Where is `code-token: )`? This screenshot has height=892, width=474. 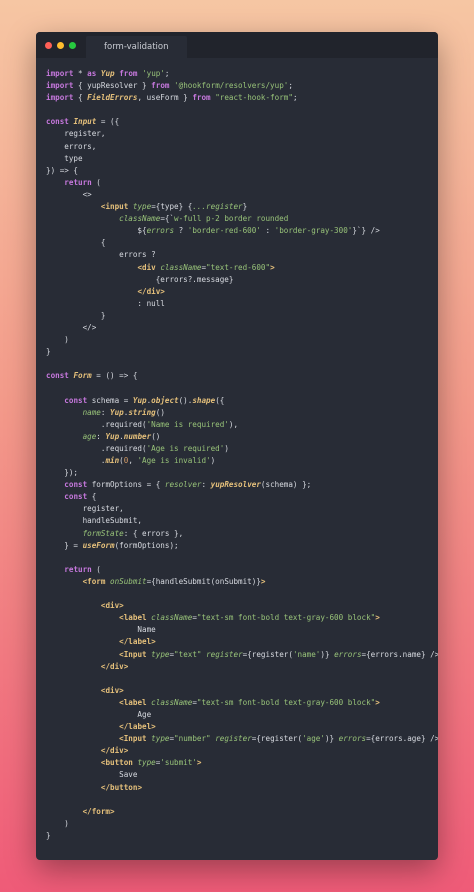 code-token: ) is located at coordinates (57, 823).